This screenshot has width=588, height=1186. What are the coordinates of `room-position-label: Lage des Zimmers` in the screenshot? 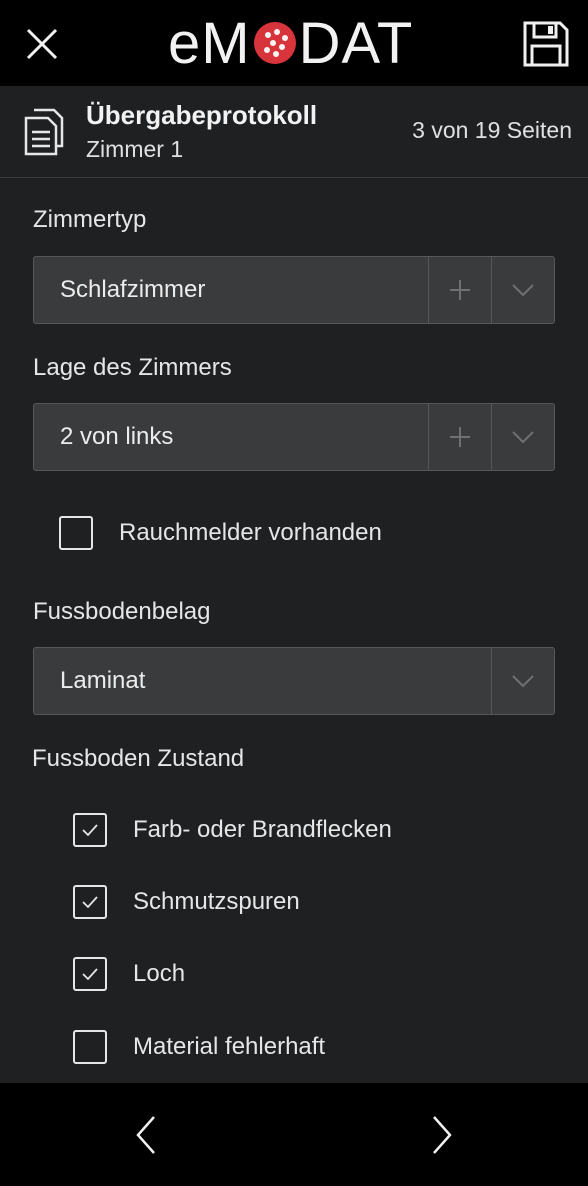 It's located at (132, 367).